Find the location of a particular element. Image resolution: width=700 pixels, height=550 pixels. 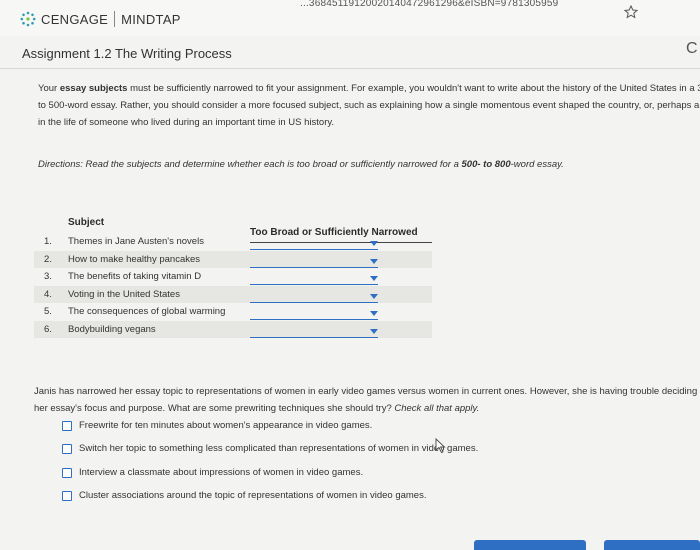

col-header-subject: Subject is located at coordinates (86, 222).